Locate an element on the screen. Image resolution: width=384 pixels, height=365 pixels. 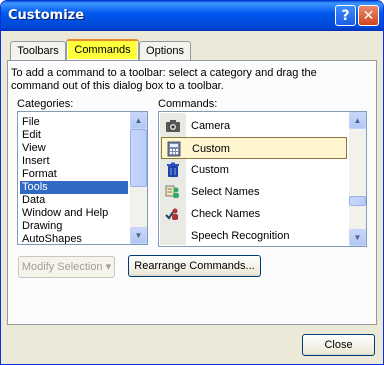
tab-toolbars: Toolbars is located at coordinates (38, 51).